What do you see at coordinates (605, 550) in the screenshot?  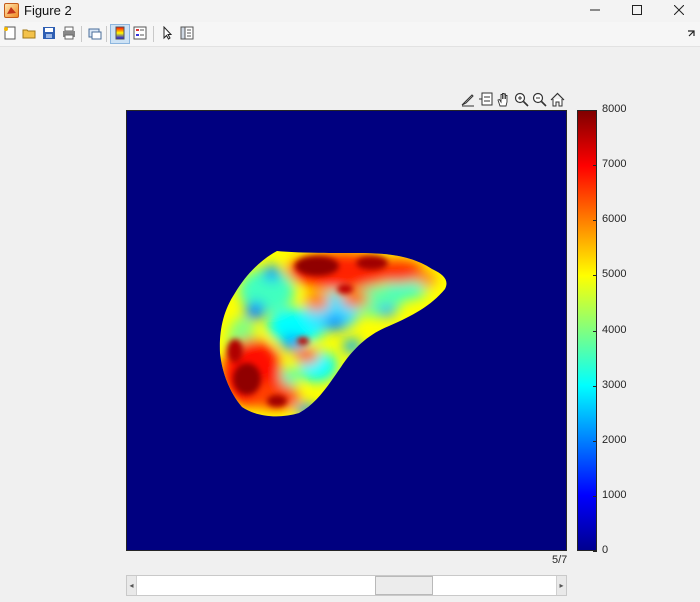 I see `colorbar-tick-label: 0` at bounding box center [605, 550].